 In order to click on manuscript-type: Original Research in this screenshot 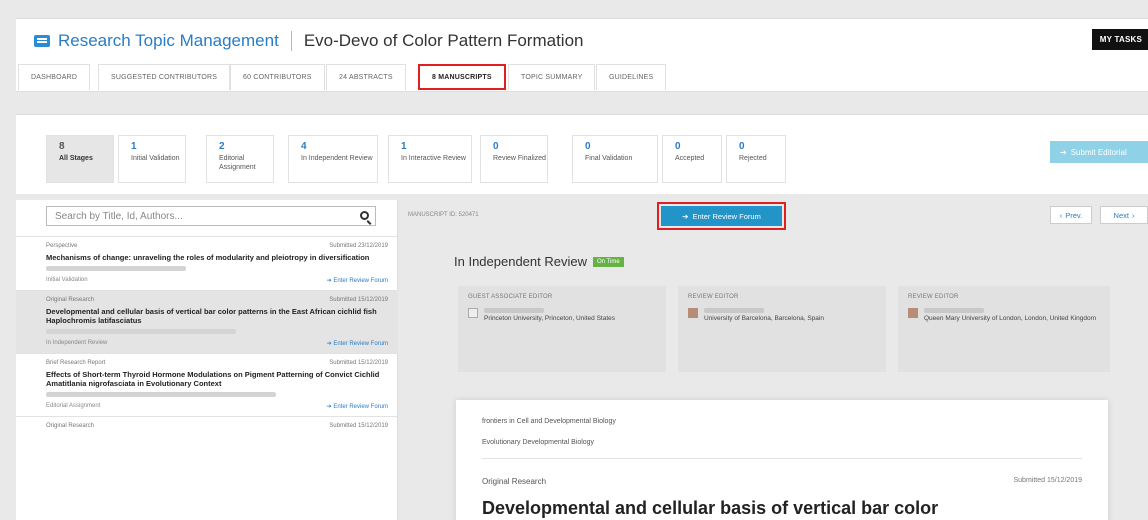, I will do `click(70, 426)`.